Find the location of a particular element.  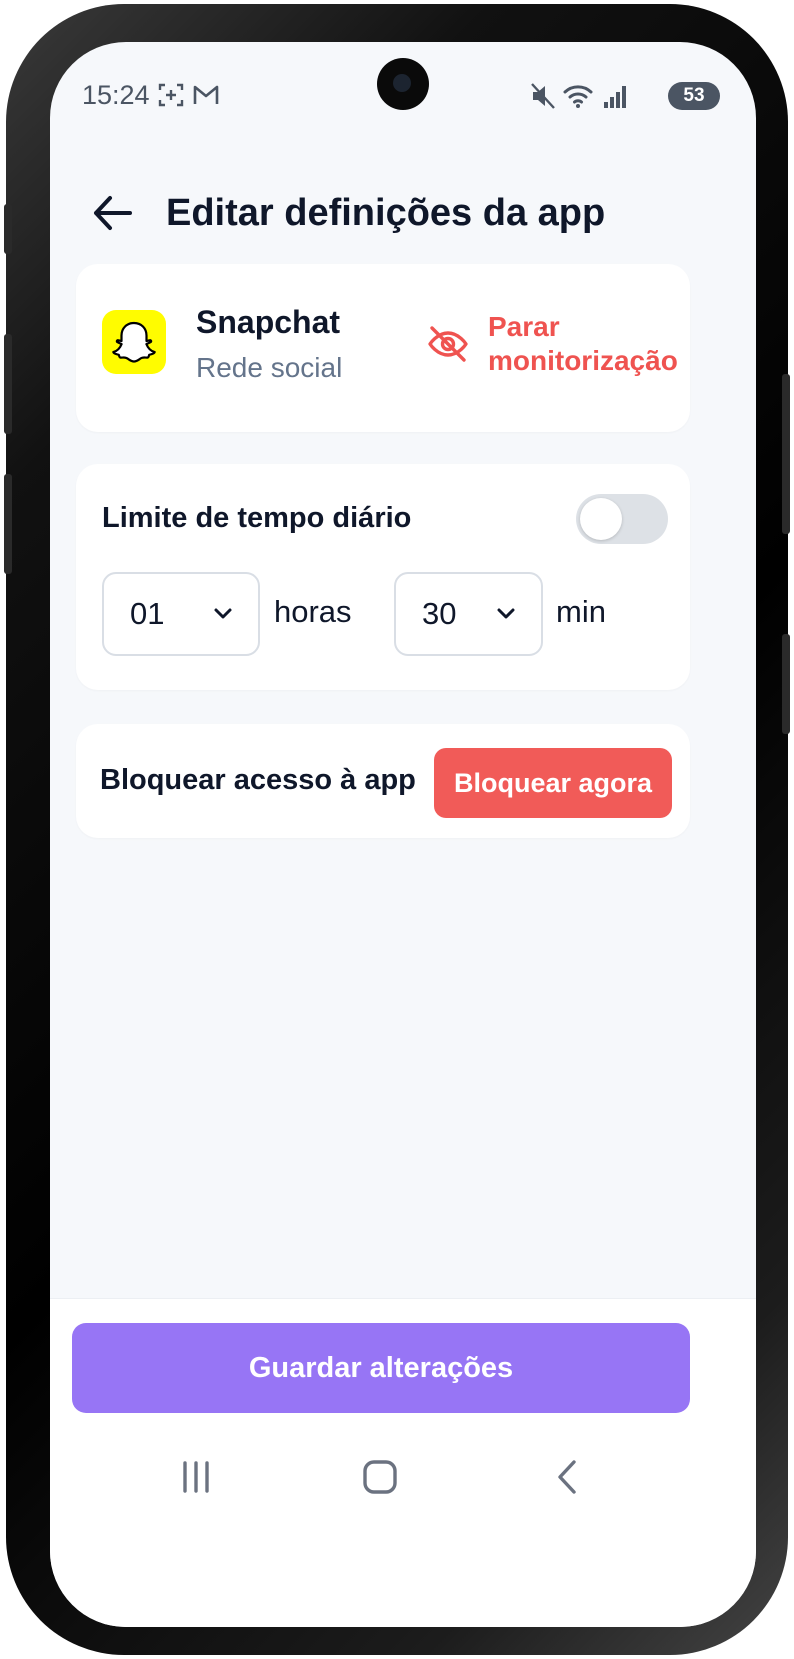

time-limit-label: Limite de tempo diário is located at coordinates (257, 518).